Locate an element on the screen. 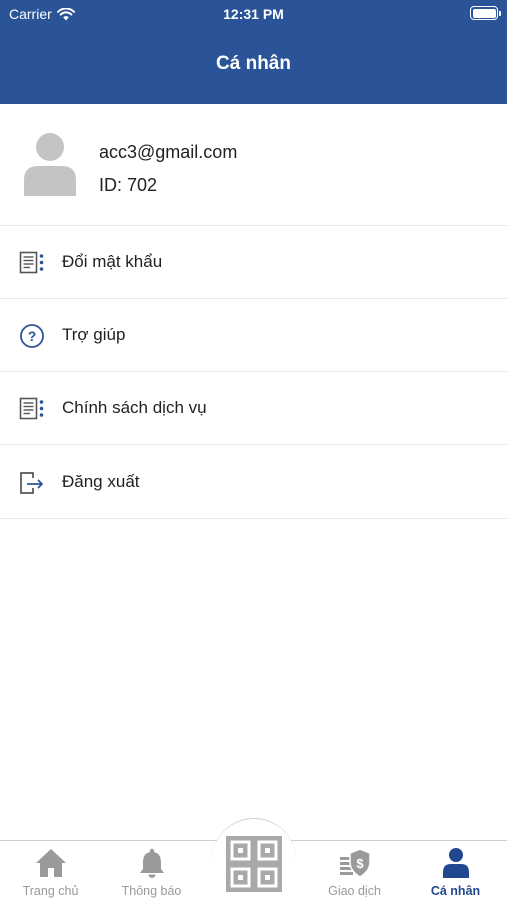 The height and width of the screenshot is (900, 507). profile-card: acc3@gmail.com ID: 702 is located at coordinates (253, 165).